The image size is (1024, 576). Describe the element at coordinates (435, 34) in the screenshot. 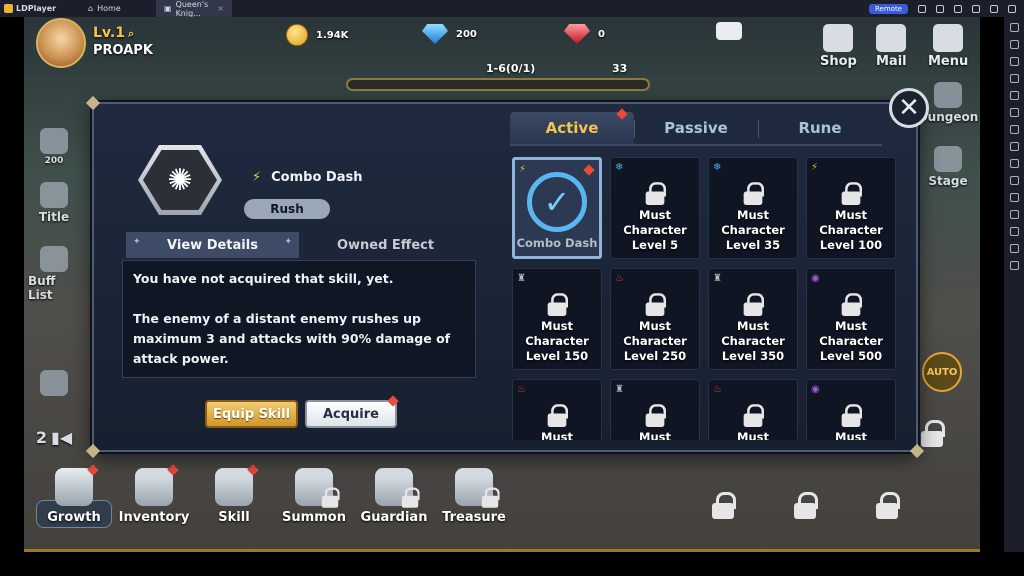

I see `diamond-icon` at that location.